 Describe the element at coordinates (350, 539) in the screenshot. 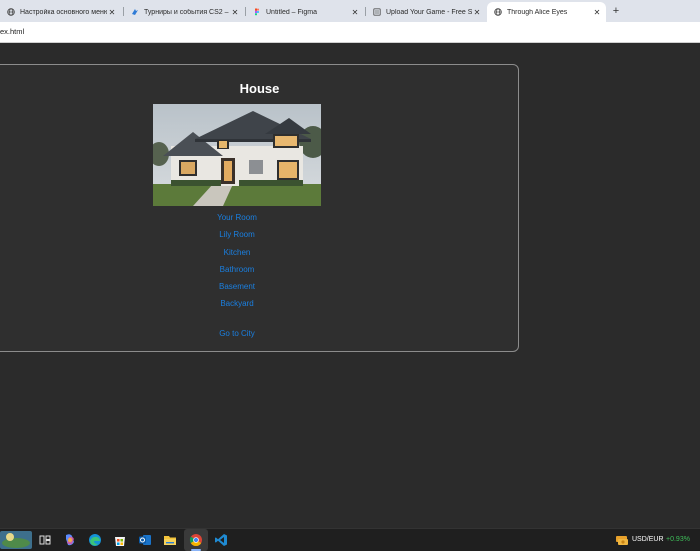

I see `taskbar: USD/EUR +0.93%` at that location.